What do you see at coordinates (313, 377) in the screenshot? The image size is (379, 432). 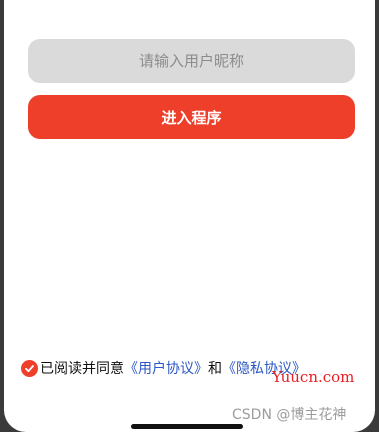 I see `site-watermark: Yuucn.com` at bounding box center [313, 377].